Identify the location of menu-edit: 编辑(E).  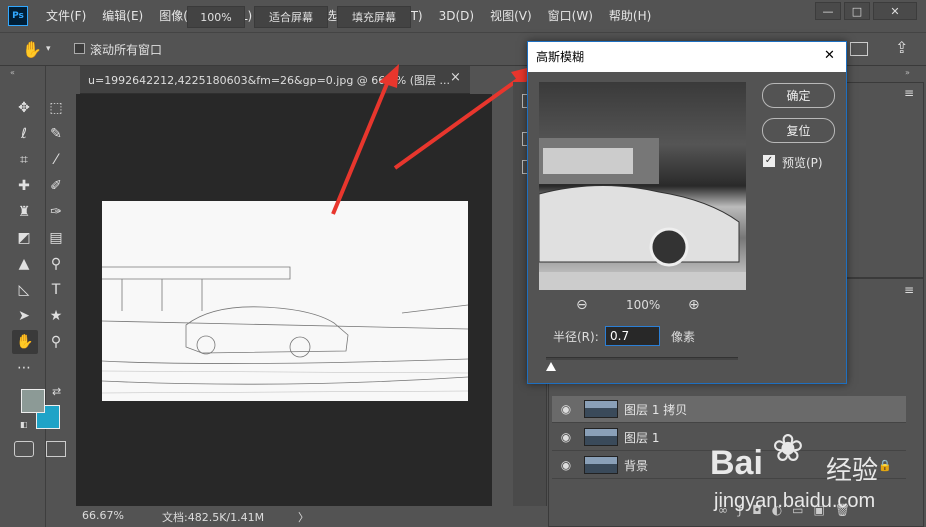
(122, 16).